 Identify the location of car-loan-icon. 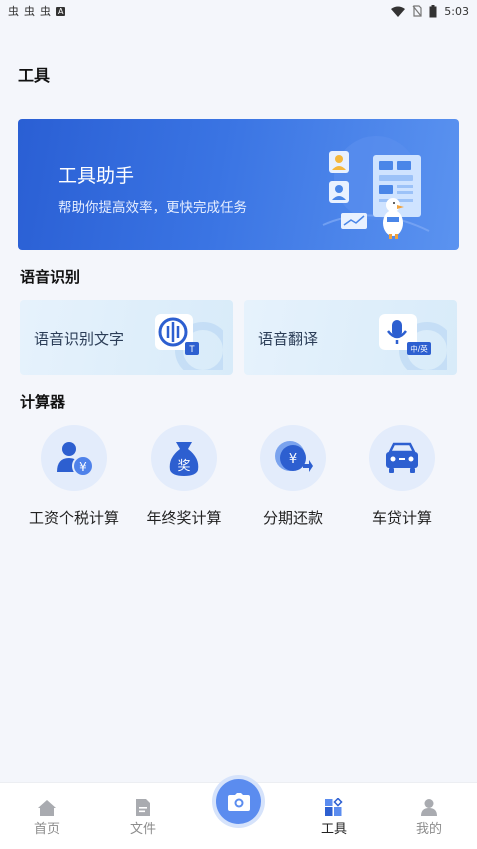
(402, 458).